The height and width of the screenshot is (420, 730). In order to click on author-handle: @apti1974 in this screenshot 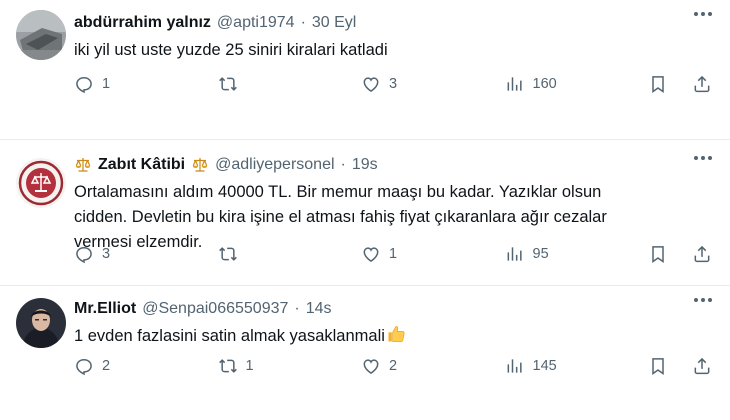, I will do `click(256, 23)`.